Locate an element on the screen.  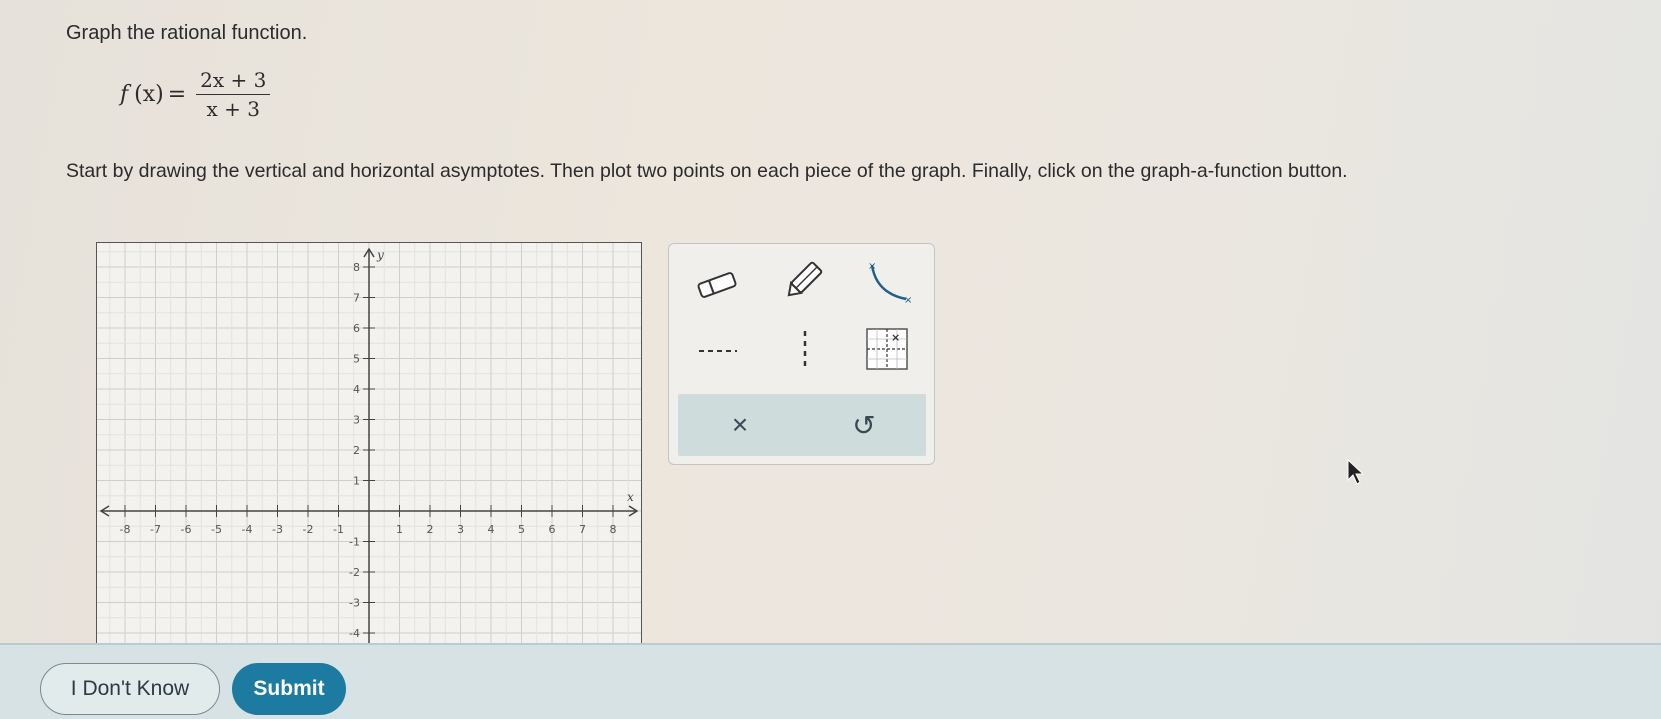
x-tick-label: -1 is located at coordinates (338, 529).